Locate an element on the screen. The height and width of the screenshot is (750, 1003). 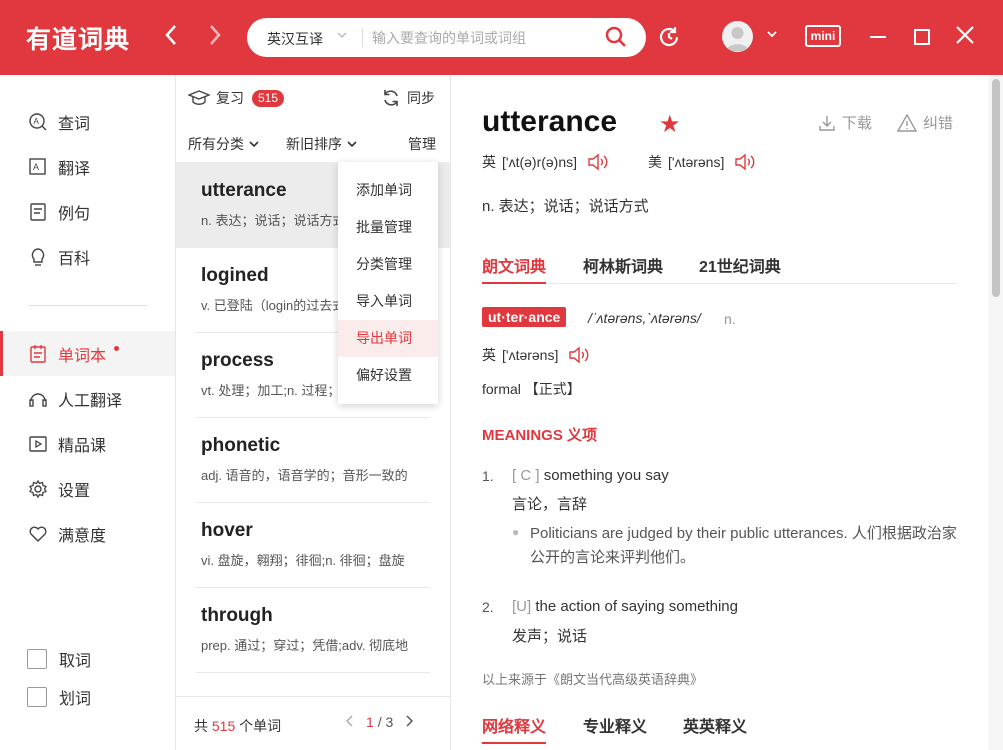
mini-mode-button: mini is located at coordinates (823, 36).